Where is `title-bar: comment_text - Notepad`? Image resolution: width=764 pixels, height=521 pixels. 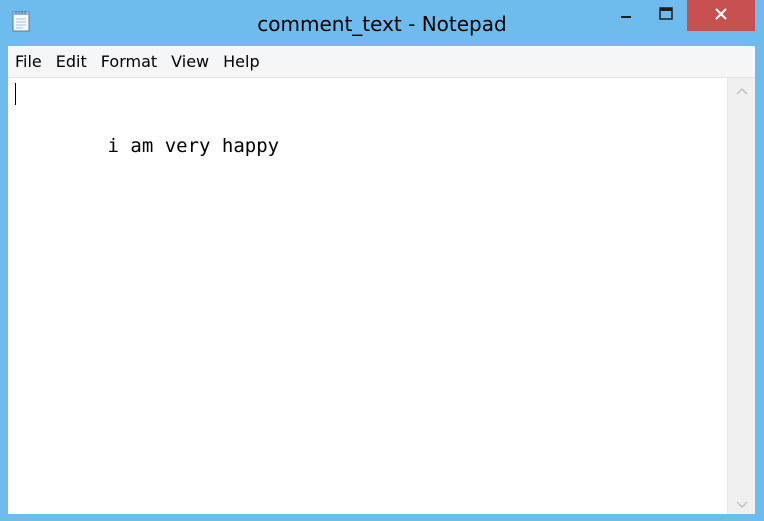
title-bar: comment_text - Notepad is located at coordinates (382, 23).